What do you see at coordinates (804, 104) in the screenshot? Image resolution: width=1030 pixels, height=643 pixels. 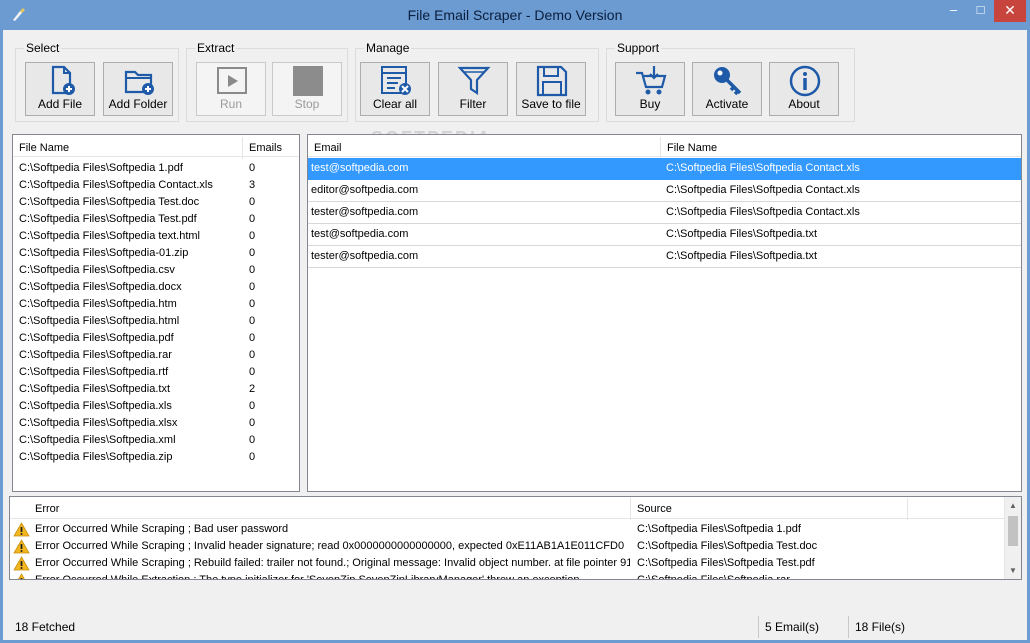 I see `button-label: About` at bounding box center [804, 104].